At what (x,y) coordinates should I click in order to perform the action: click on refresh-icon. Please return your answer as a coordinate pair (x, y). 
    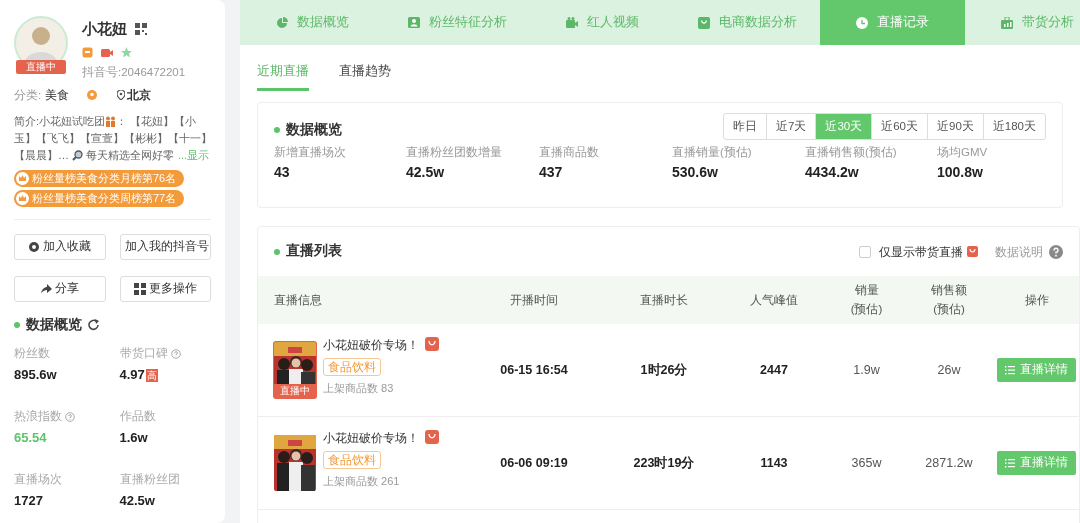
    Looking at the image, I should click on (94, 324).